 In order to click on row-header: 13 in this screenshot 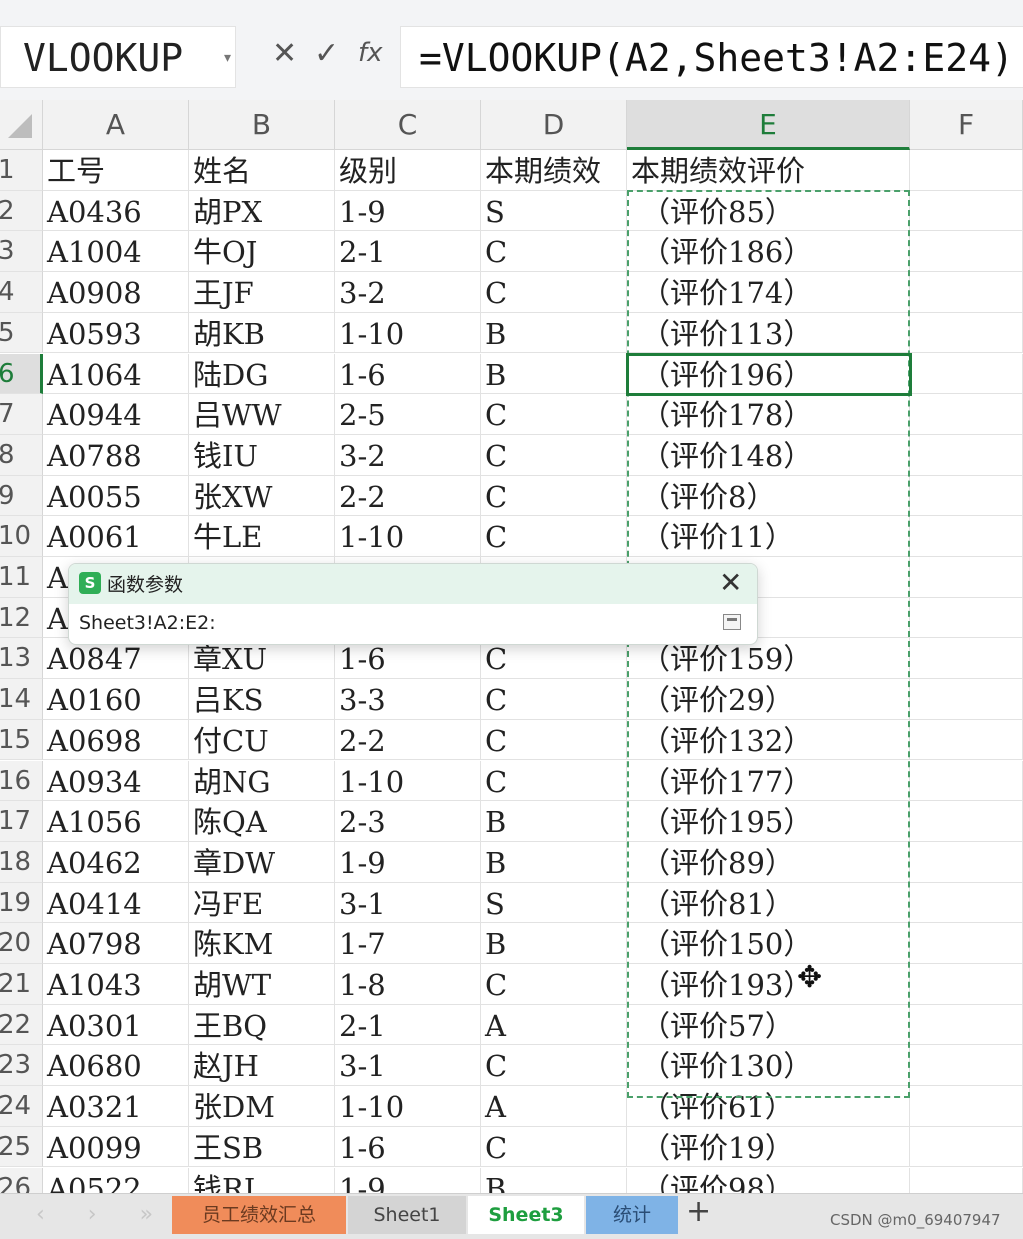, I will do `click(21, 659)`.